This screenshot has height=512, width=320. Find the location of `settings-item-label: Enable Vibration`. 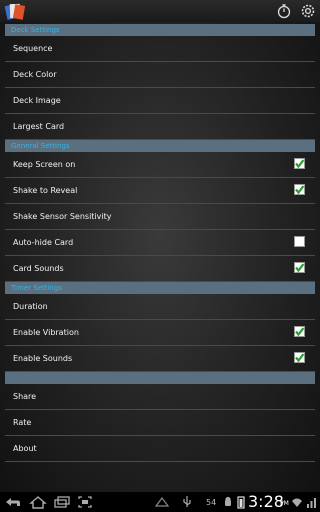

settings-item-label: Enable Vibration is located at coordinates (46, 332).